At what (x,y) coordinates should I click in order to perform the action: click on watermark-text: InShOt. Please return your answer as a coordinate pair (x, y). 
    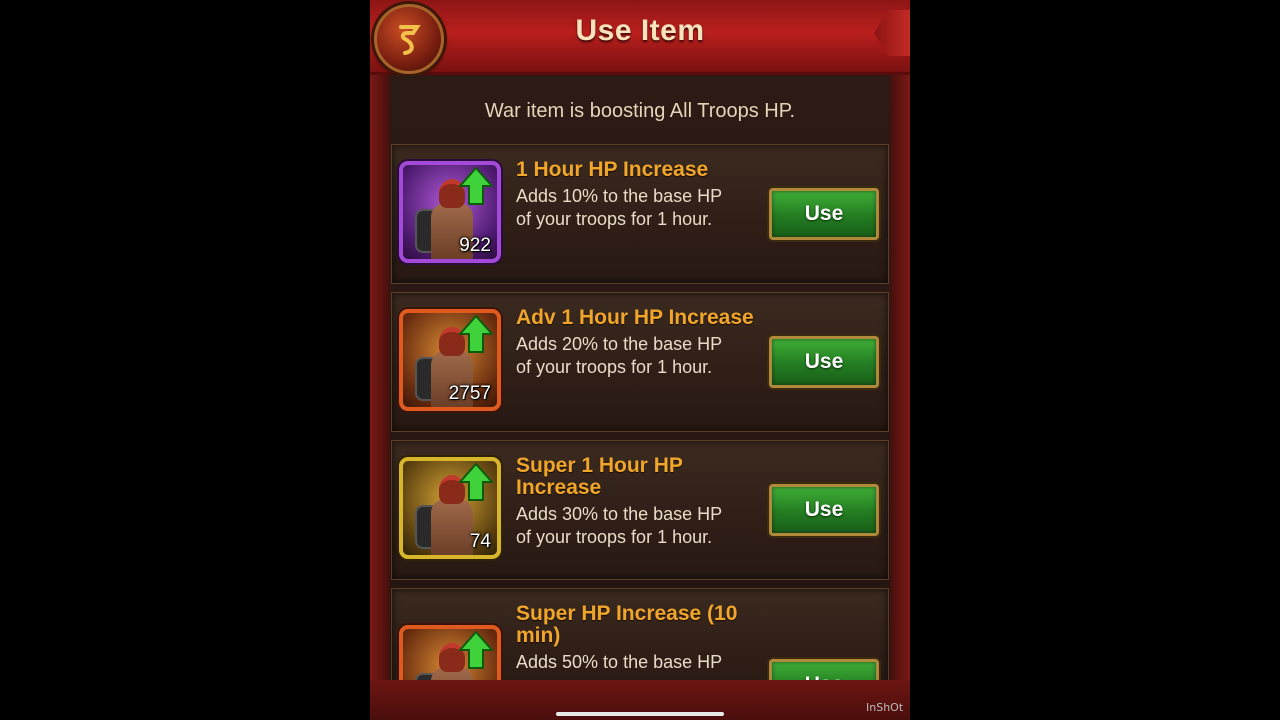
    Looking at the image, I should click on (885, 707).